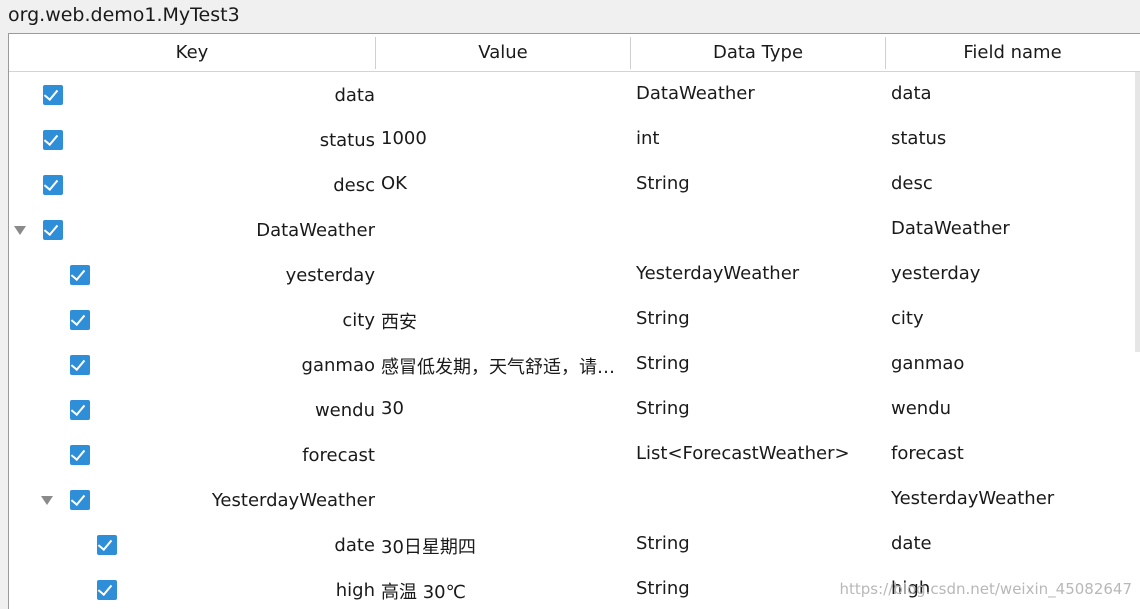 The image size is (1140, 609). I want to click on table-row: yesterday YesterdayWeather yesterday, so click(574, 274).